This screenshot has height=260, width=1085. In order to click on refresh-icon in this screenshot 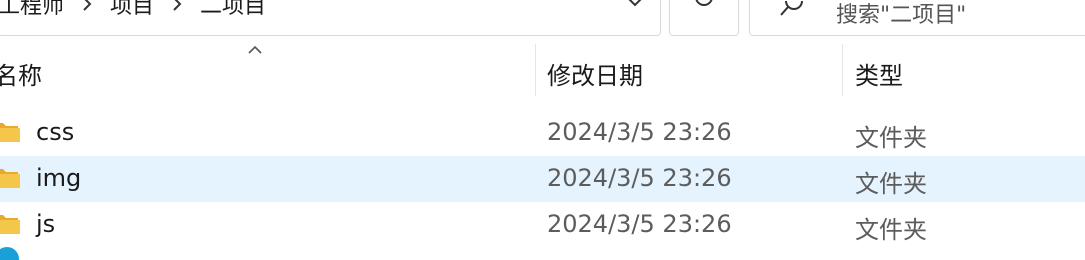, I will do `click(704, 3)`.